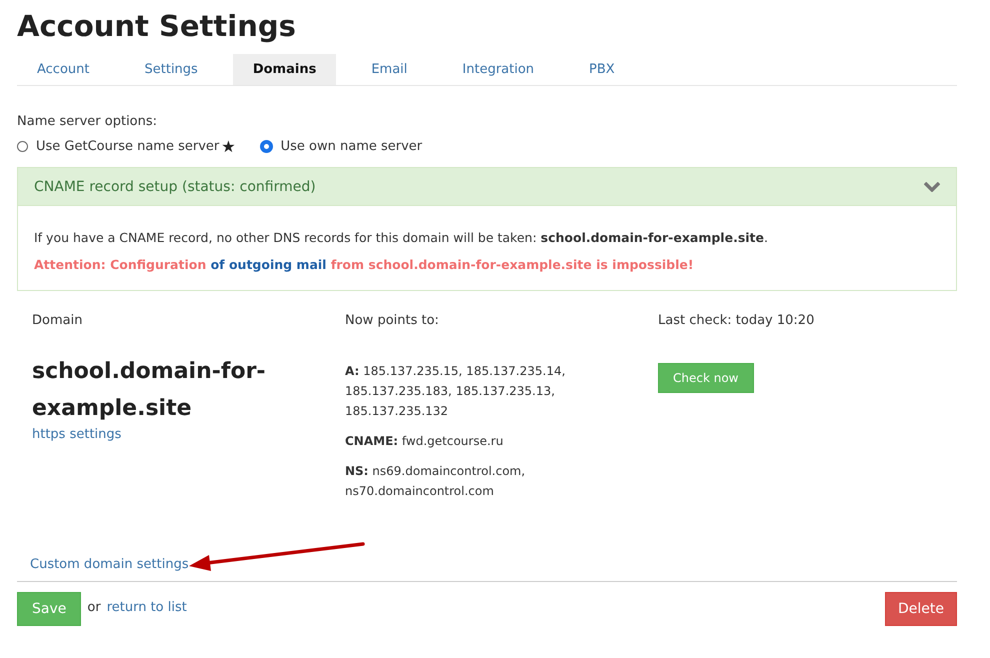 Image resolution: width=990 pixels, height=658 pixels. Describe the element at coordinates (487, 187) in the screenshot. I see `panel-header: CNAME record setup (status: confirmed)` at that location.